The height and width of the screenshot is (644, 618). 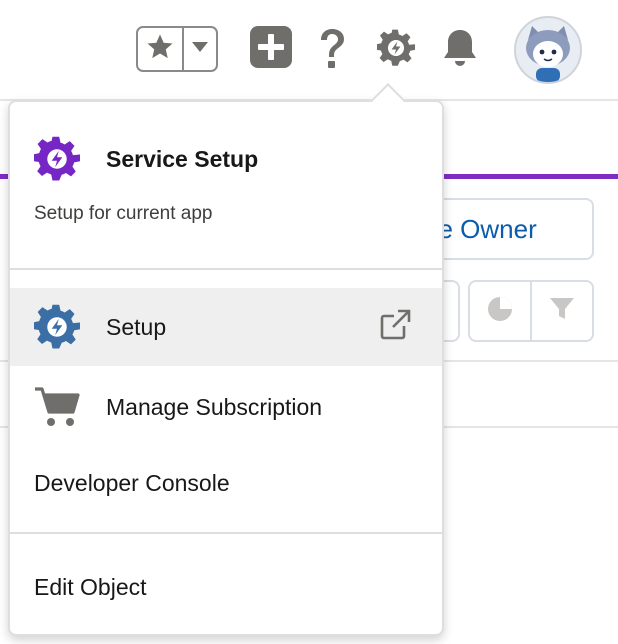 I want to click on list-view-controls, so click(x=531, y=311).